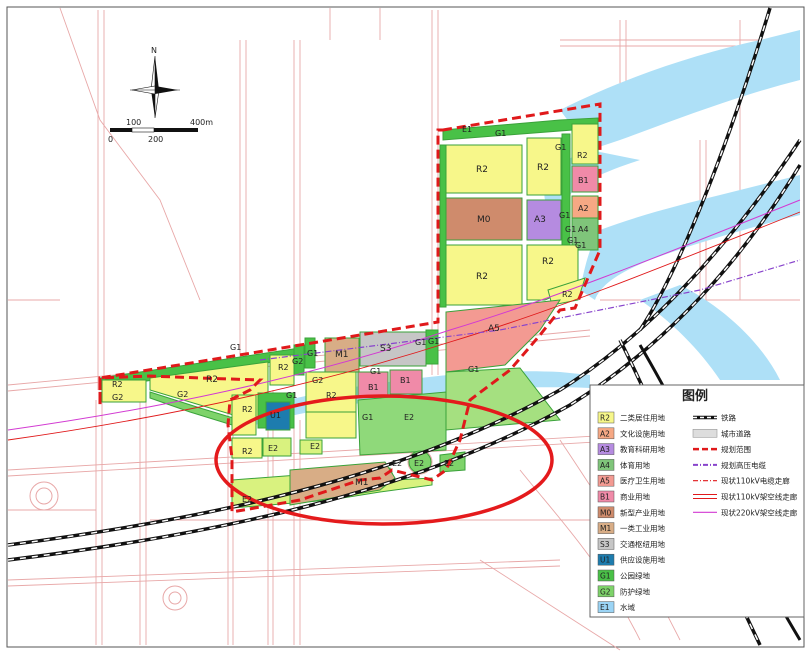  I want to click on legend-label: 体育用地, so click(635, 465).